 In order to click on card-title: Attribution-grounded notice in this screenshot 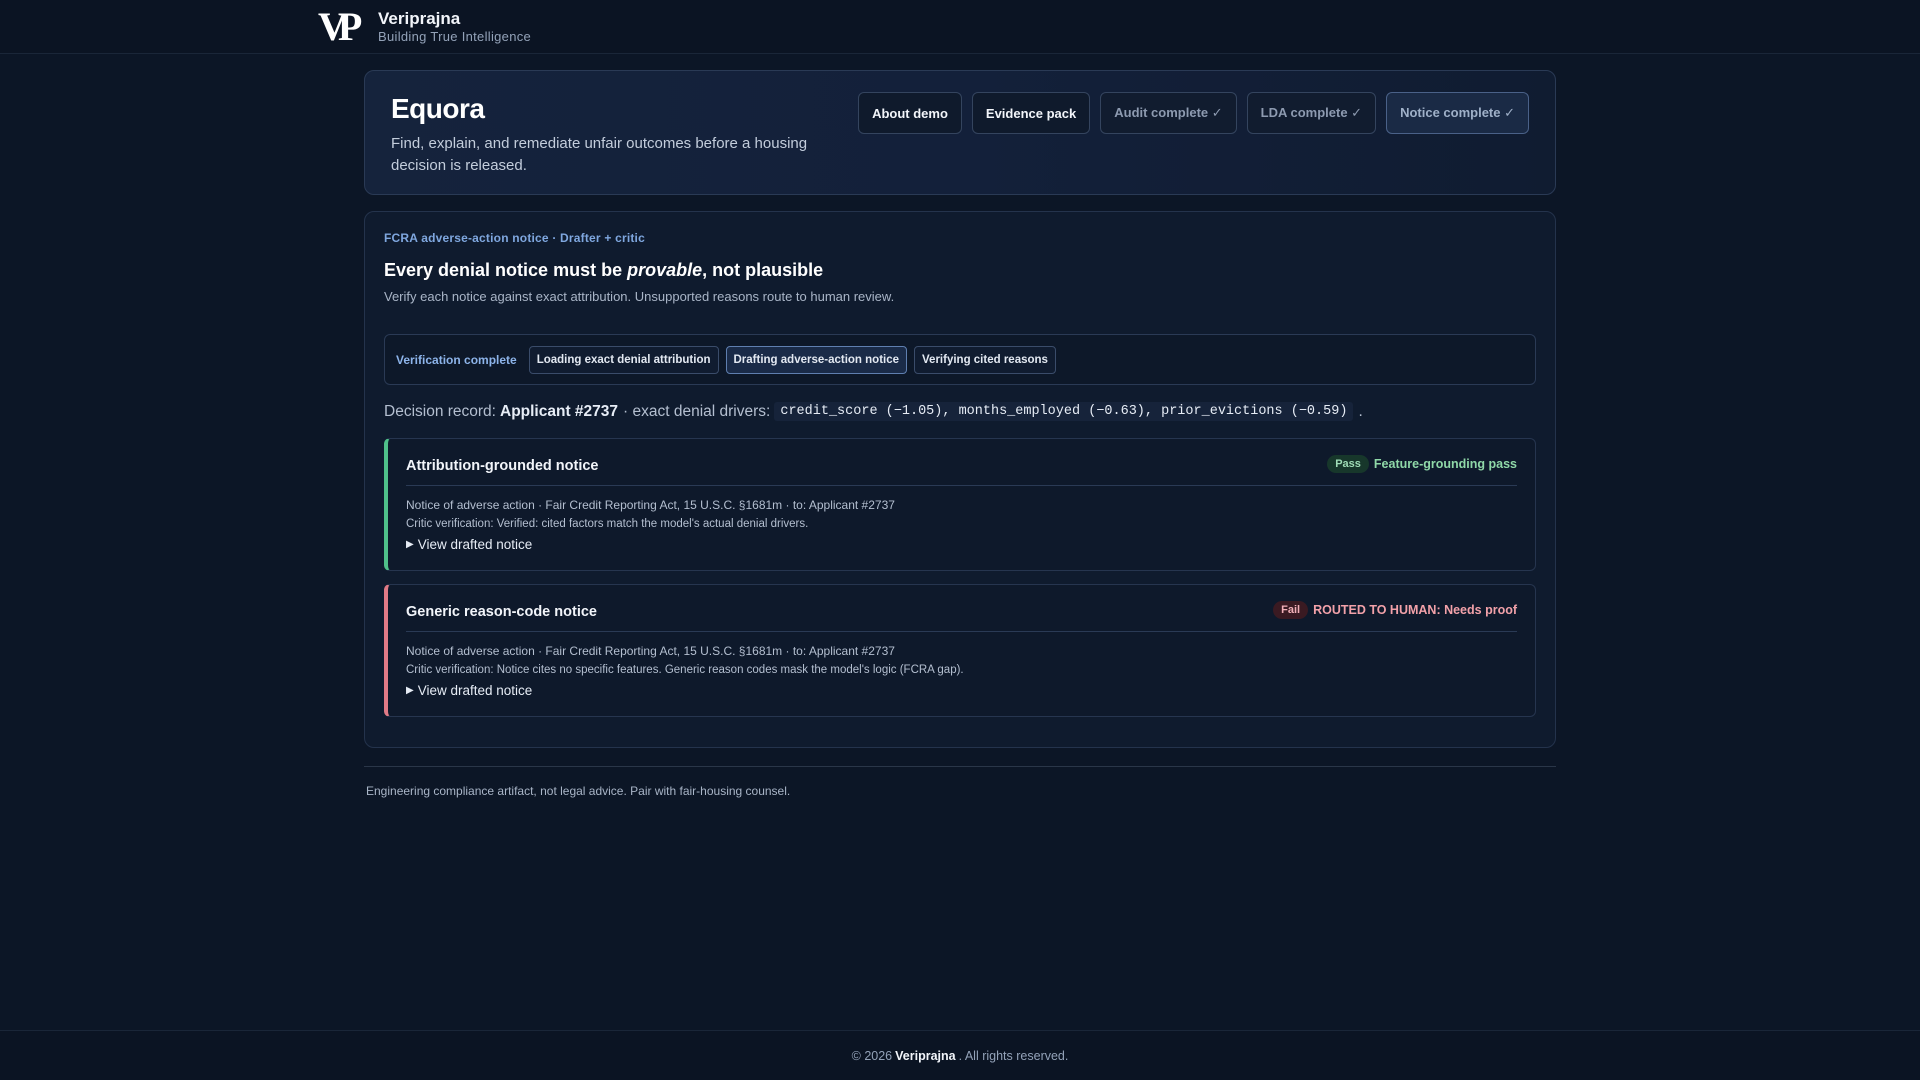, I will do `click(502, 466)`.